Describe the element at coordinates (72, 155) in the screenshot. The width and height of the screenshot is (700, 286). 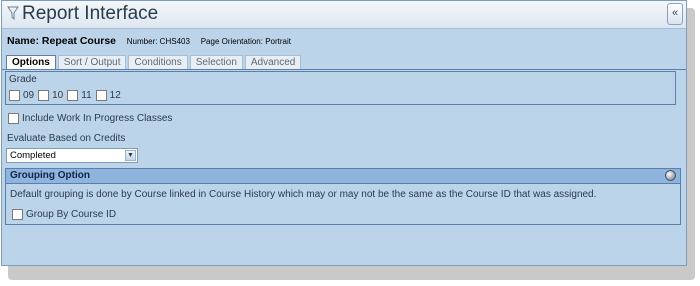
I see `evaluate-select: Completed ▼` at that location.